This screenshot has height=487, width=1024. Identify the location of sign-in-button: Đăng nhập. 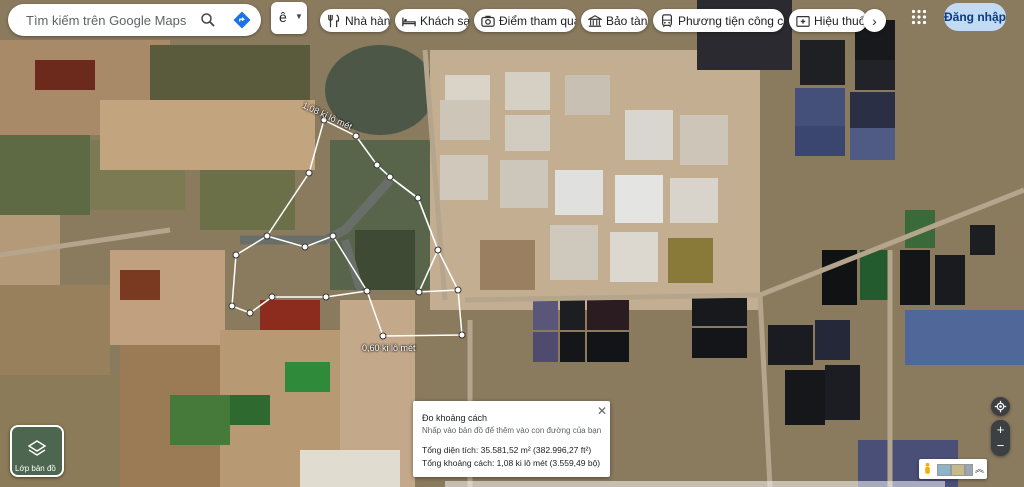
(975, 17).